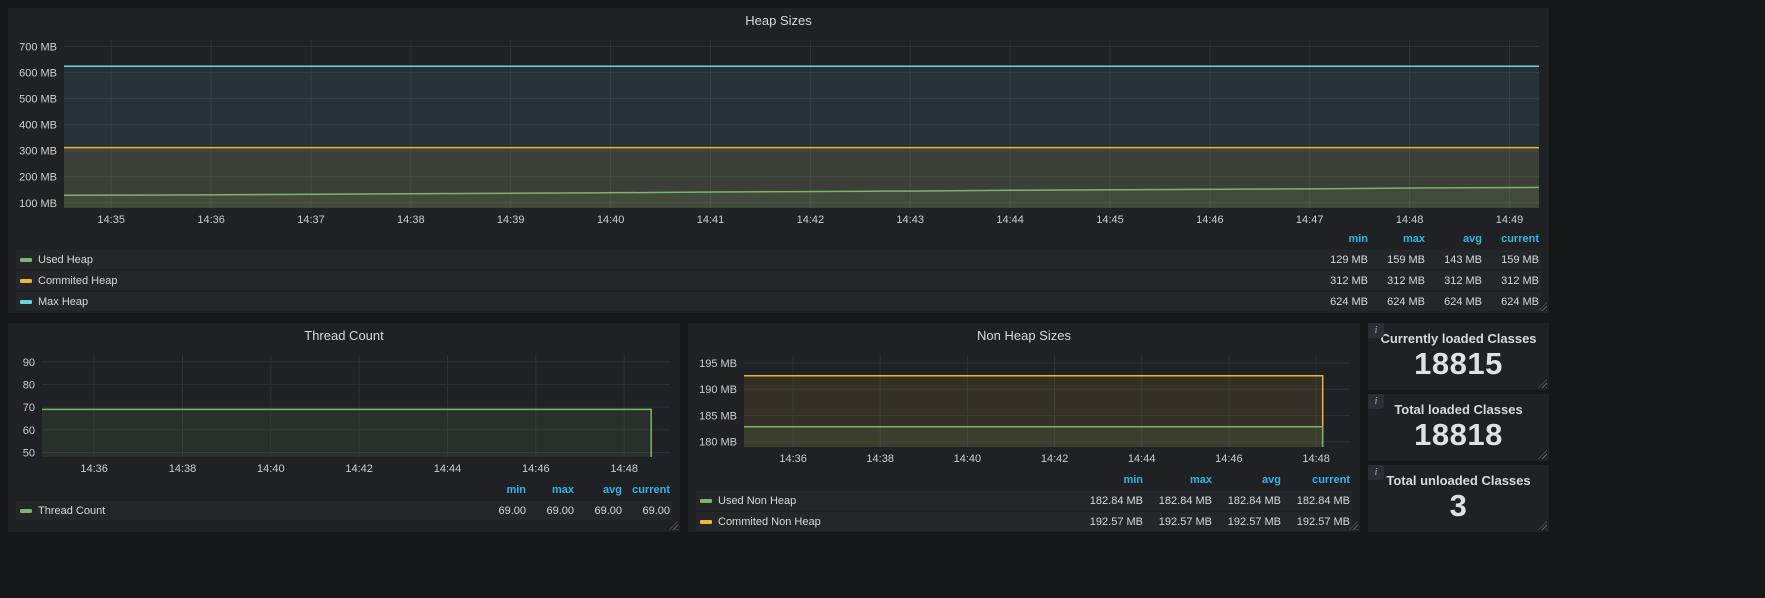  Describe the element at coordinates (1458, 427) in the screenshot. I see `stat-panel-total-loaded-classes: i Total loaded Classes 18818` at that location.